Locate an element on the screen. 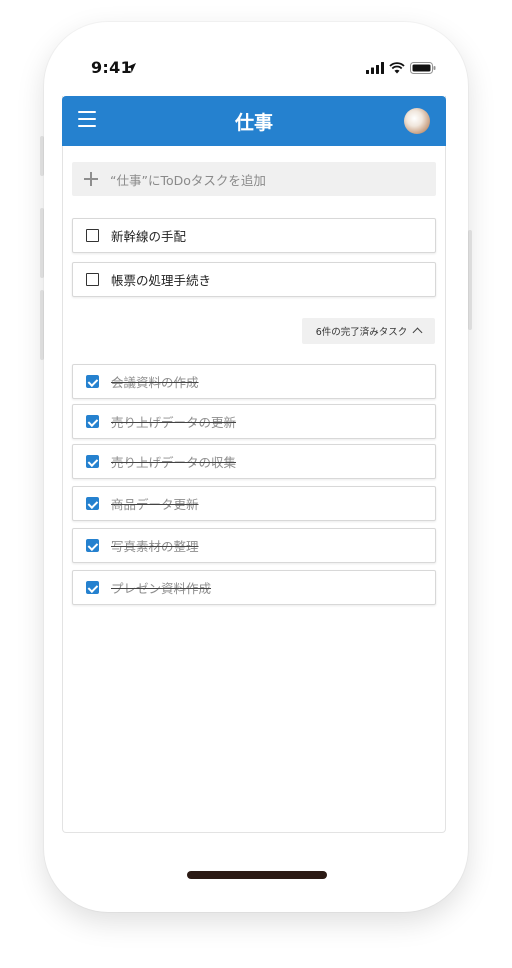 The image size is (512, 968). completed-task-item: 売り上げデータの更新 is located at coordinates (254, 421).